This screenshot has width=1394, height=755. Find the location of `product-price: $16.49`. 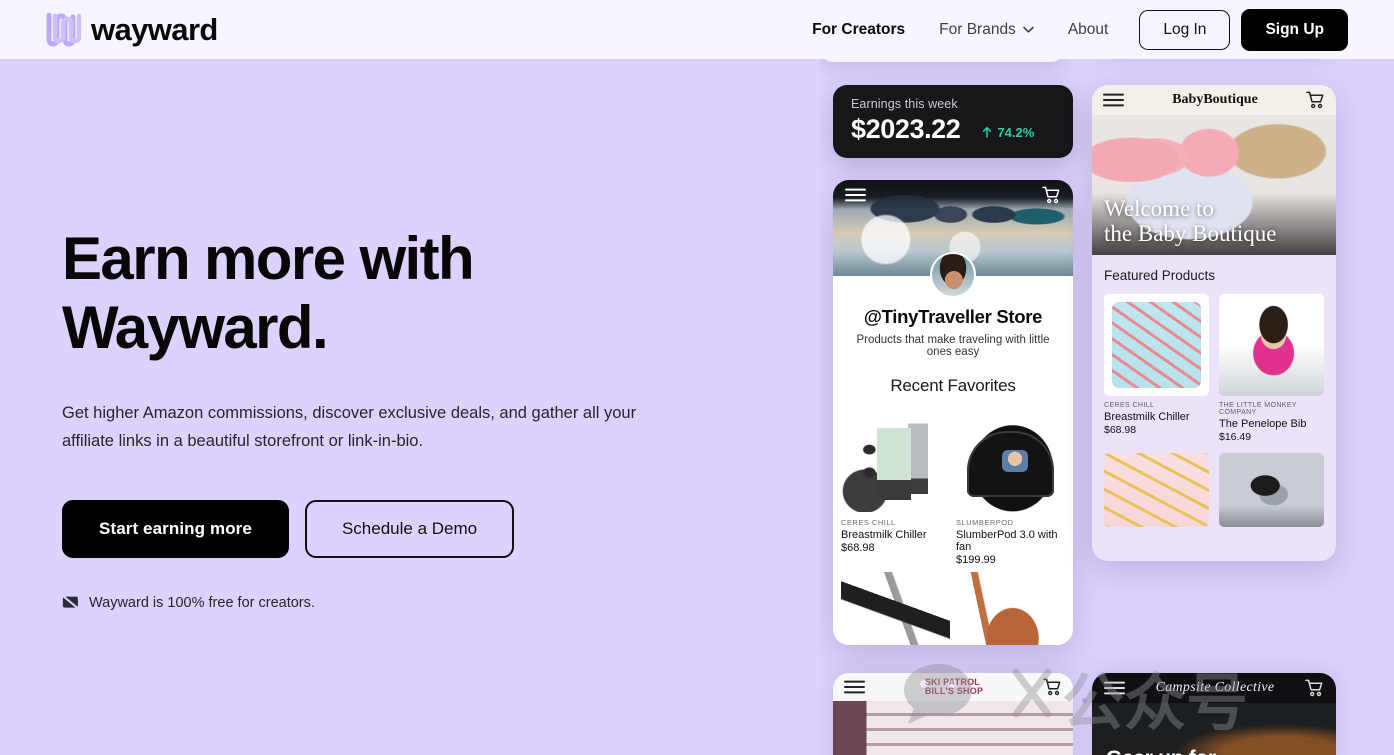

product-price: $16.49 is located at coordinates (1235, 437).